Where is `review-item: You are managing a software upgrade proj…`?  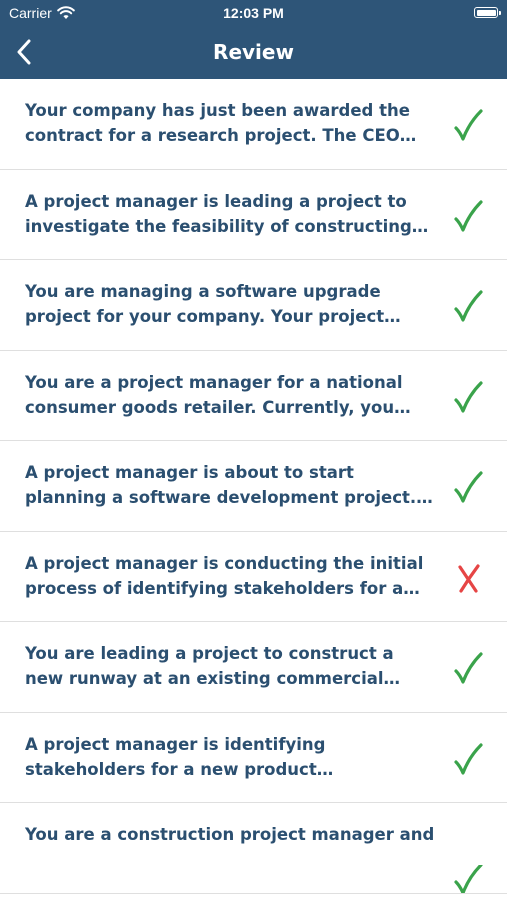
review-item: You are managing a software upgrade proj… is located at coordinates (253, 305).